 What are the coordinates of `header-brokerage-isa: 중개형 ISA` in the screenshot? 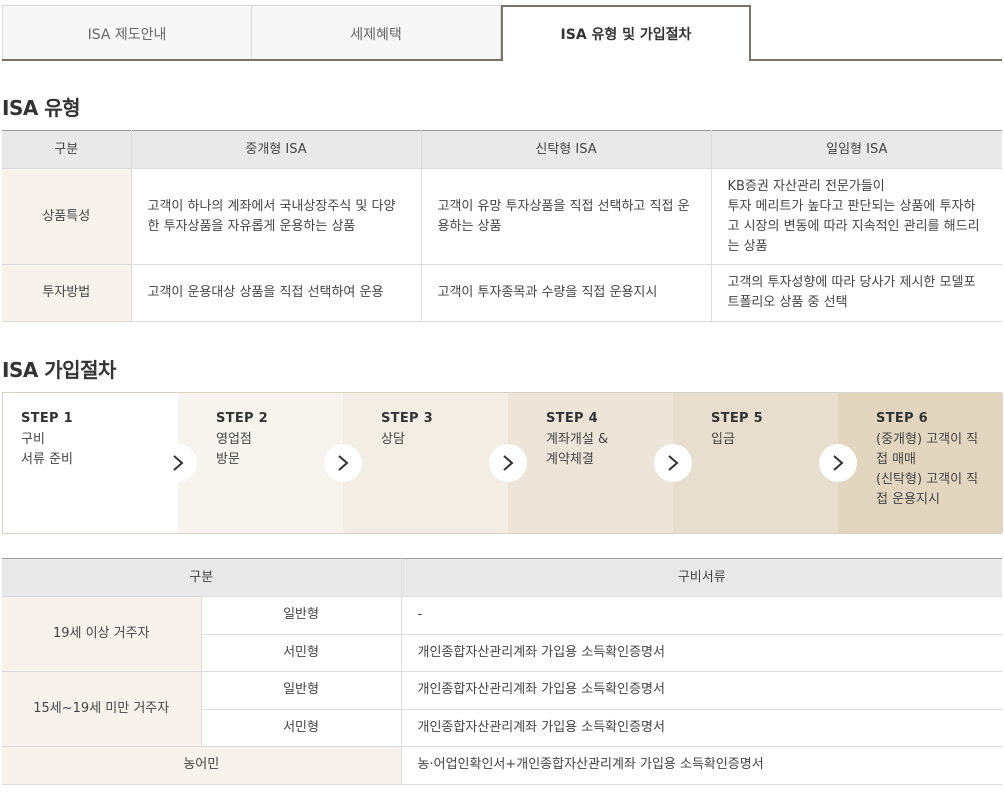 It's located at (276, 149).